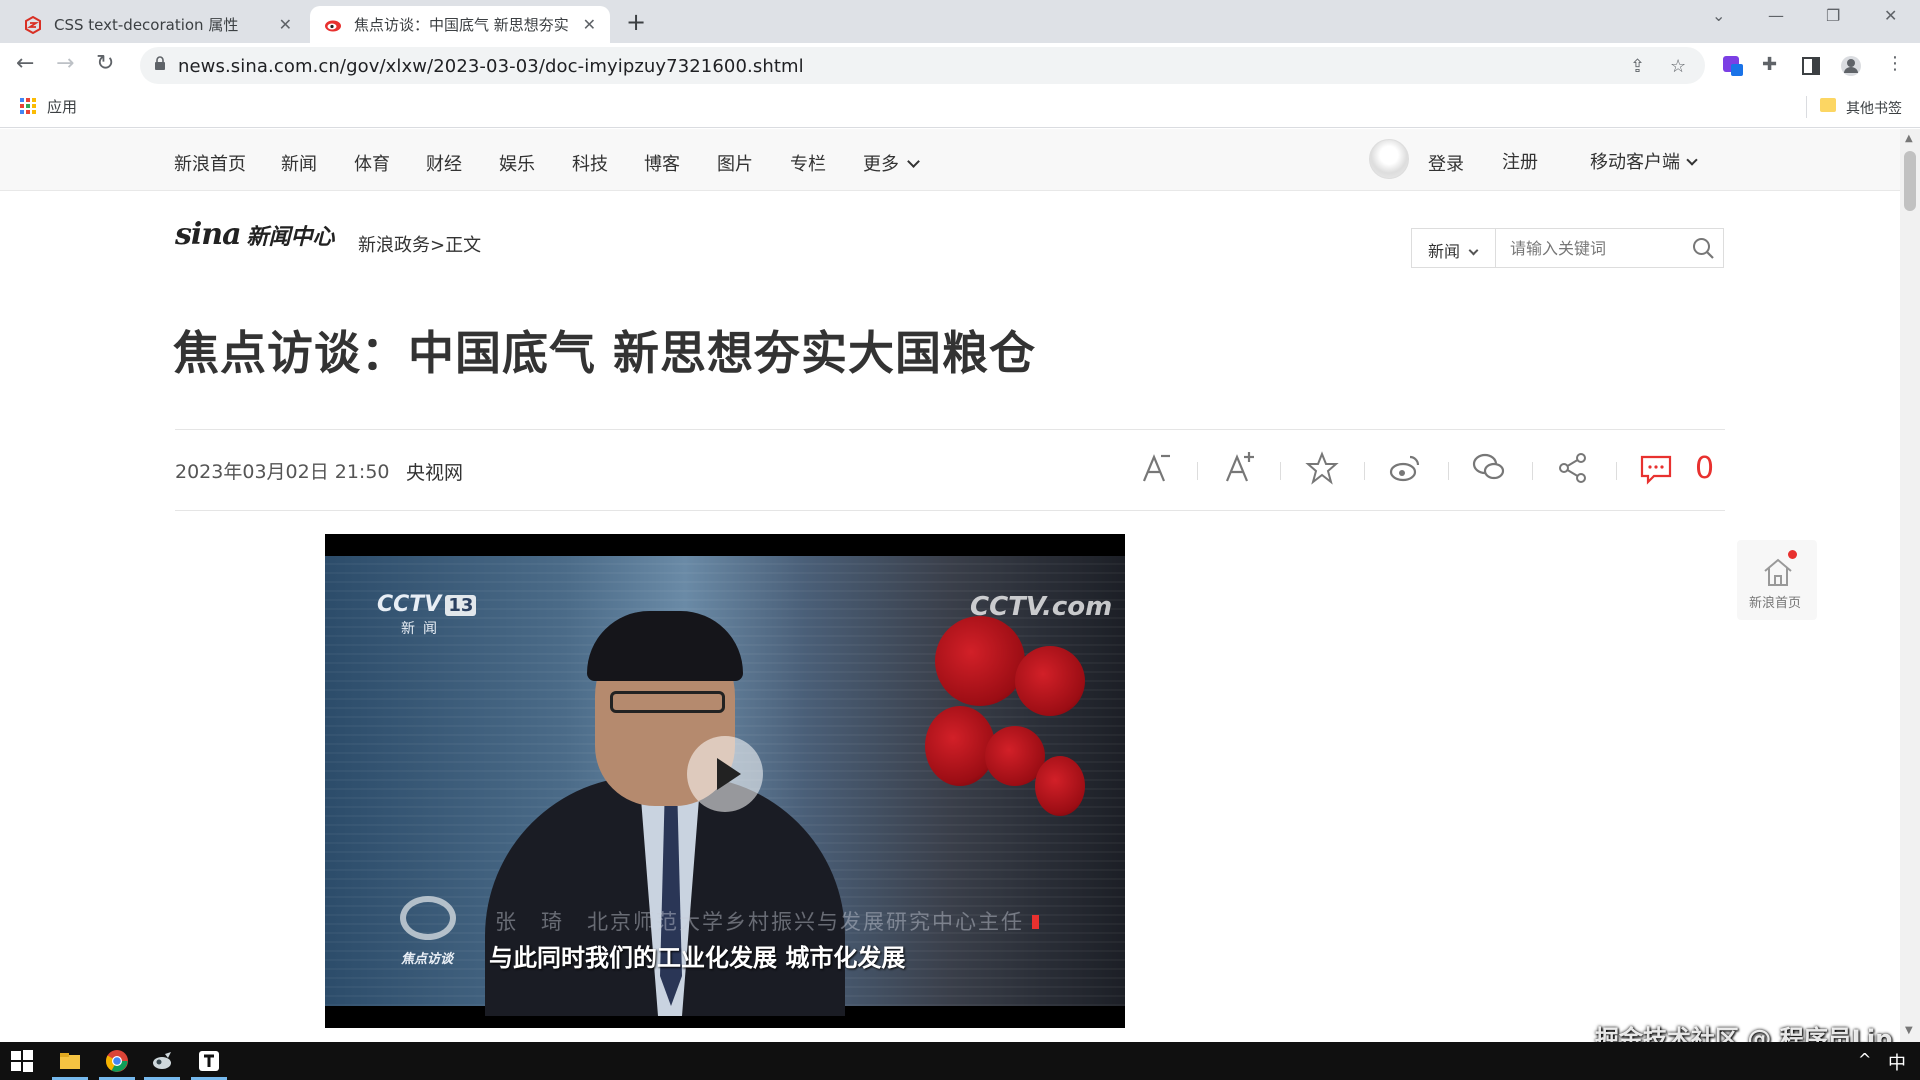 The width and height of the screenshot is (1920, 1080). I want to click on nav-item-sports: 体育, so click(372, 163).